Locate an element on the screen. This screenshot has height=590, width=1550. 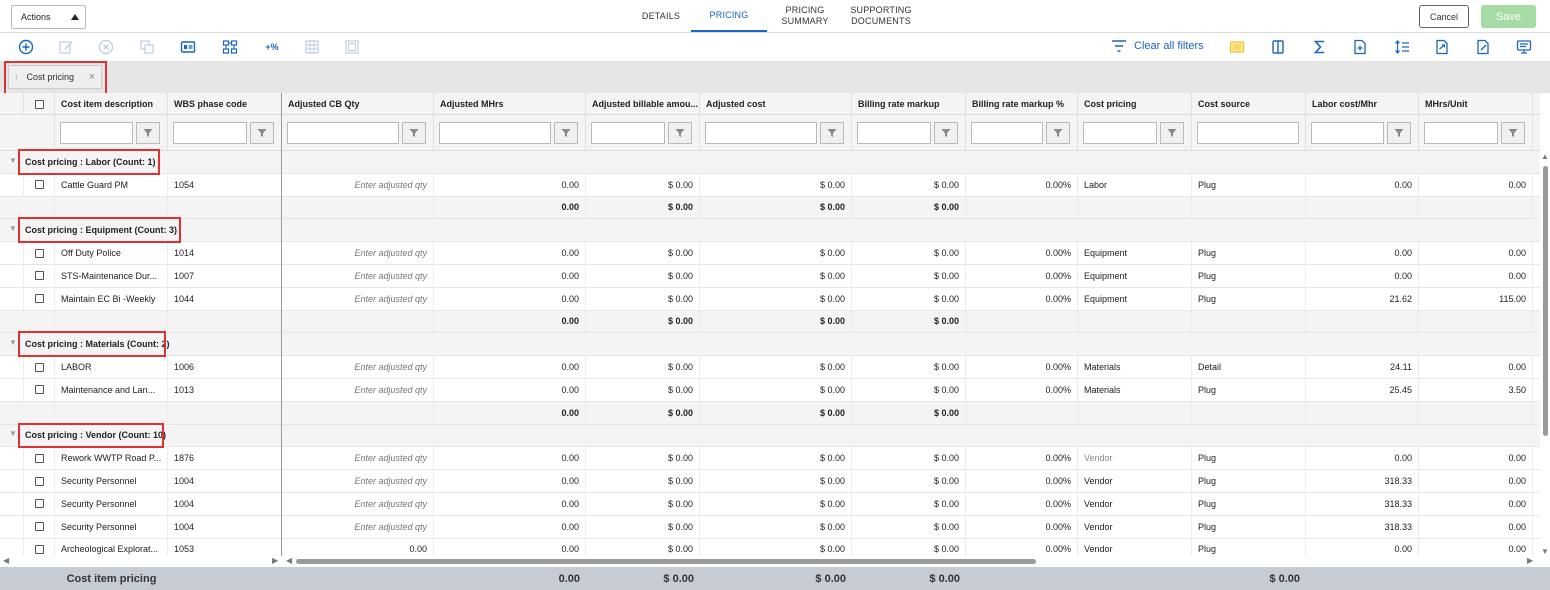
copy-icon is located at coordinates (147, 47).